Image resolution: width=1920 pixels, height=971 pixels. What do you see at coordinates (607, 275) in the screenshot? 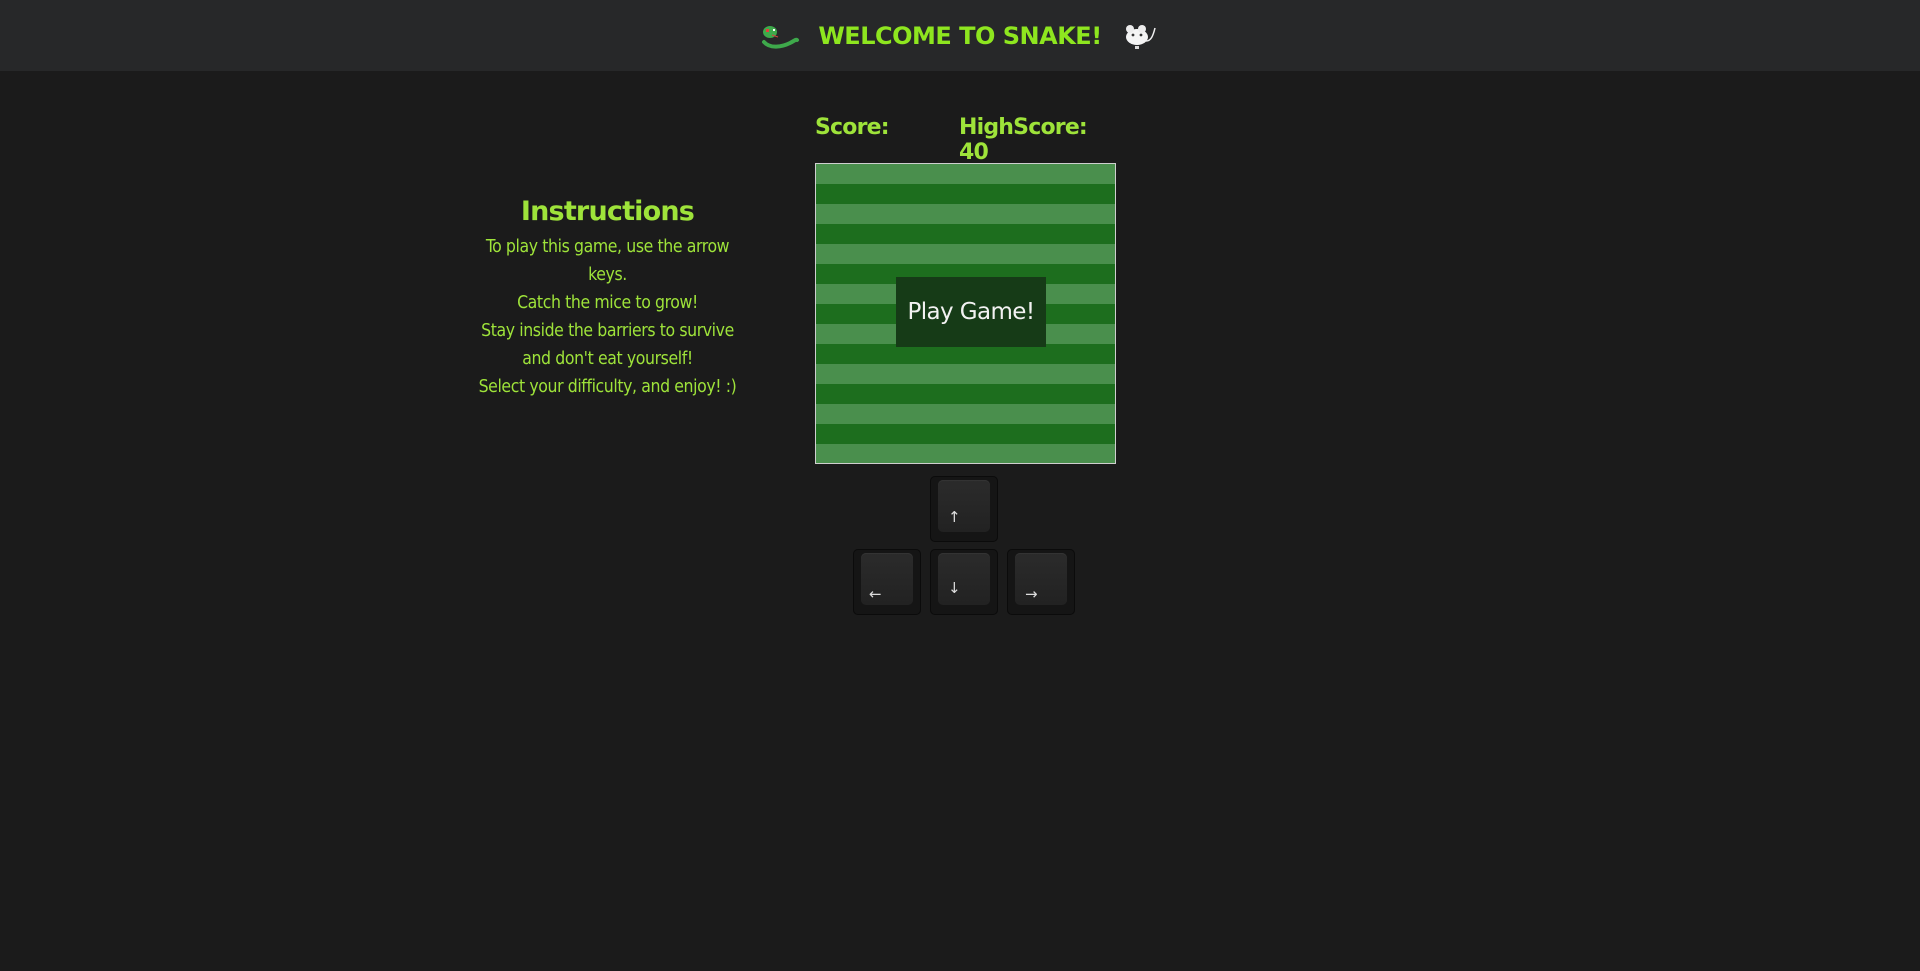
I see `instruction-line: keys.` at bounding box center [607, 275].